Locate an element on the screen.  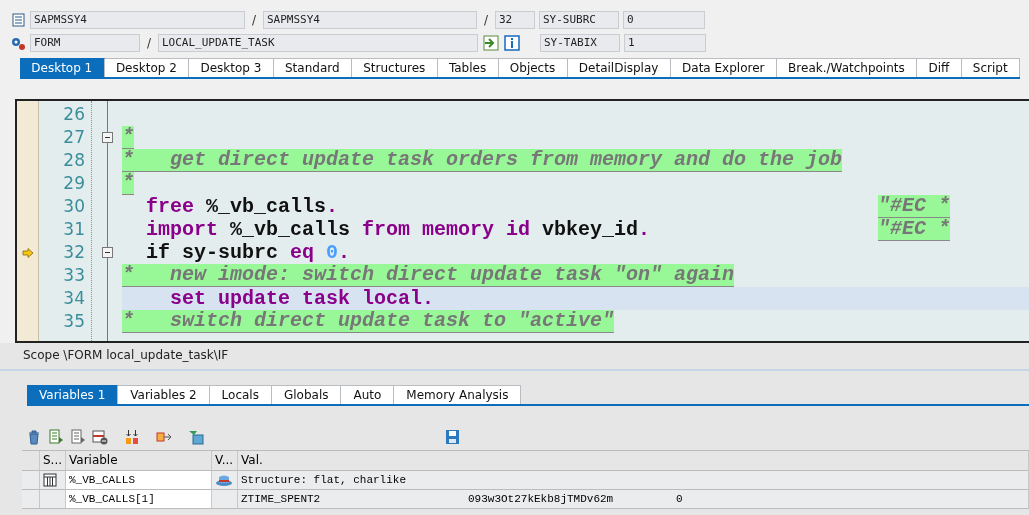
variables-tab: Auto is located at coordinates (368, 394).